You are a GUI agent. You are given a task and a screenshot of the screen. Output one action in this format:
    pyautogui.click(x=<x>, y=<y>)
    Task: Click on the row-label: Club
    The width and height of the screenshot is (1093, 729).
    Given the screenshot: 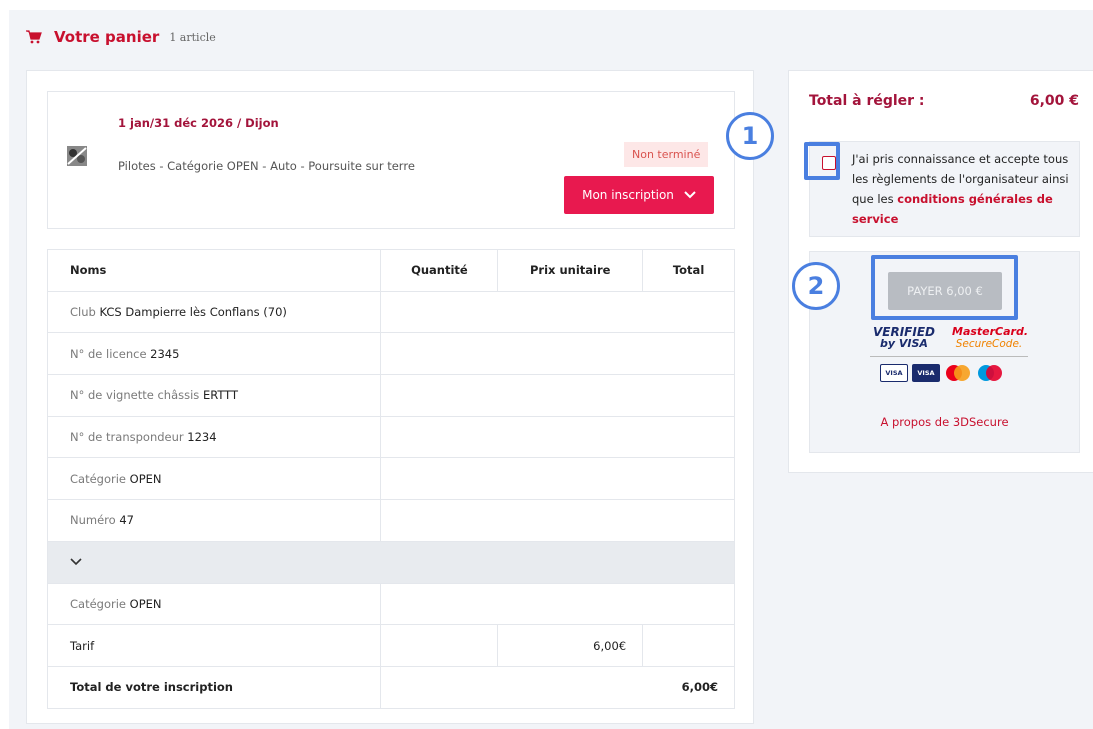 What is the action you would take?
    pyautogui.click(x=83, y=312)
    